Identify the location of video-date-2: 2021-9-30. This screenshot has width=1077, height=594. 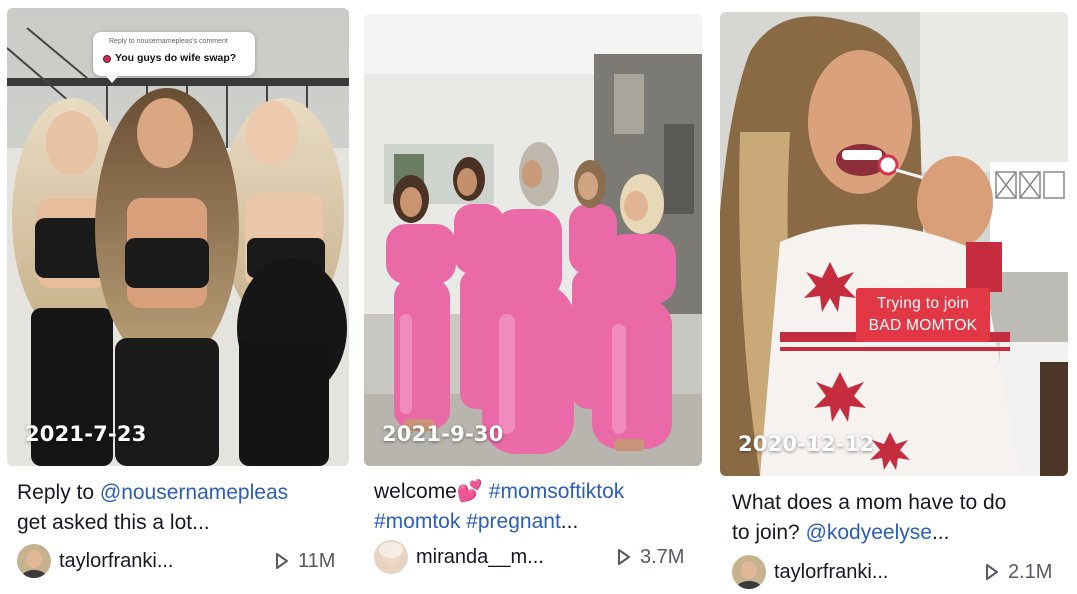
(443, 434).